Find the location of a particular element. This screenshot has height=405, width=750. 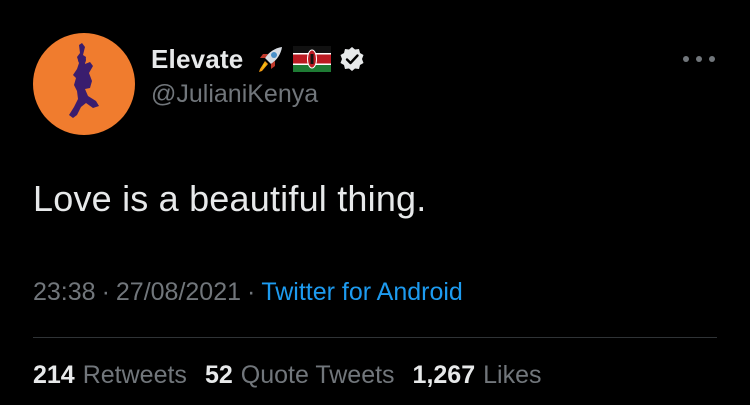

retweets-label: Retweets is located at coordinates (134, 375).